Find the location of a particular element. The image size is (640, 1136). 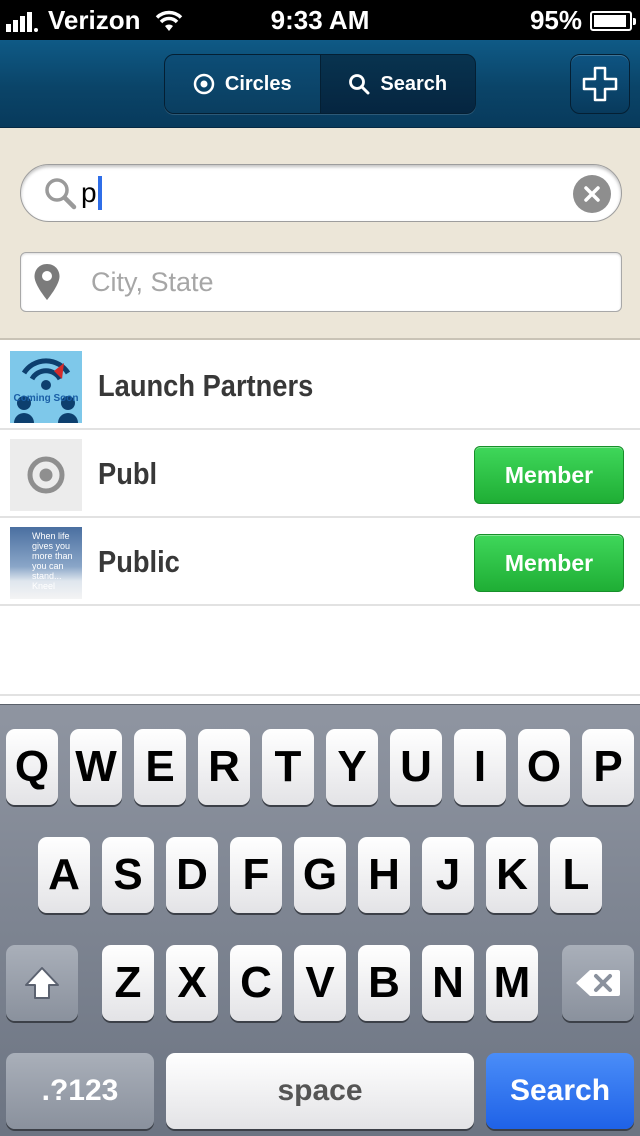

key-t: T is located at coordinates (288, 767).